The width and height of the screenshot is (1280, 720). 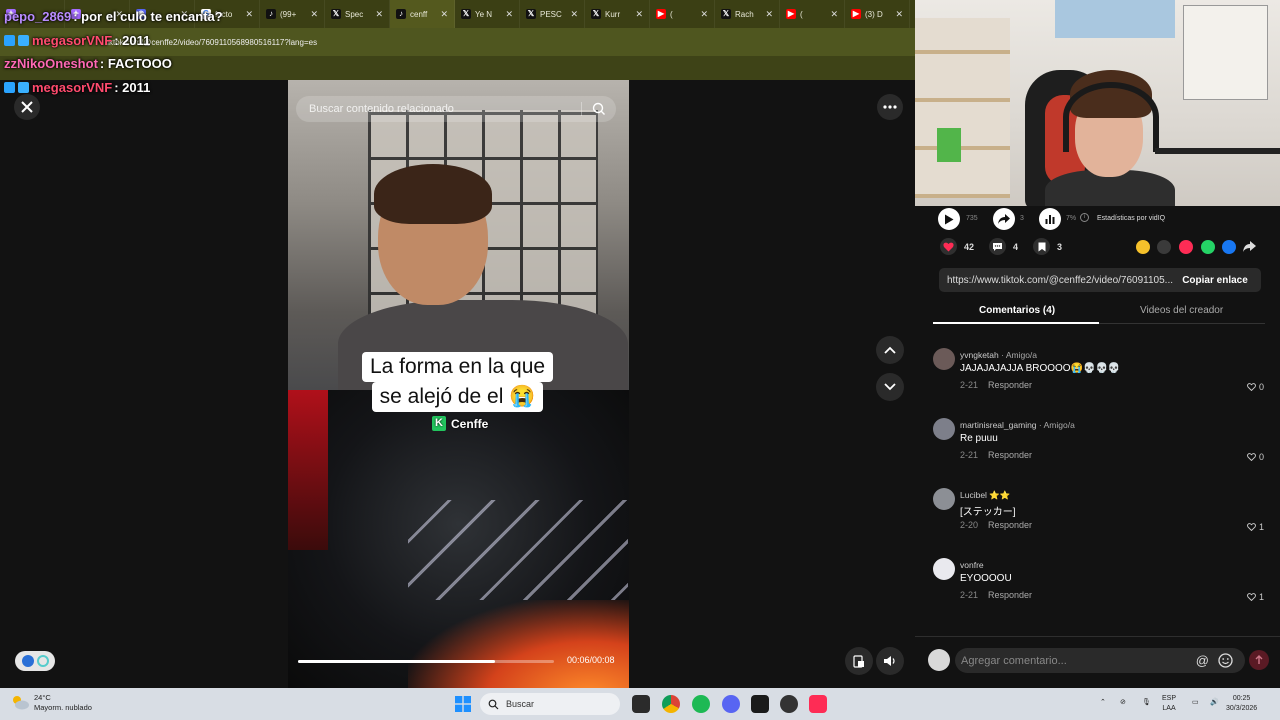 What do you see at coordinates (401, 14) in the screenshot?
I see `tiktok-icon: ♪` at bounding box center [401, 14].